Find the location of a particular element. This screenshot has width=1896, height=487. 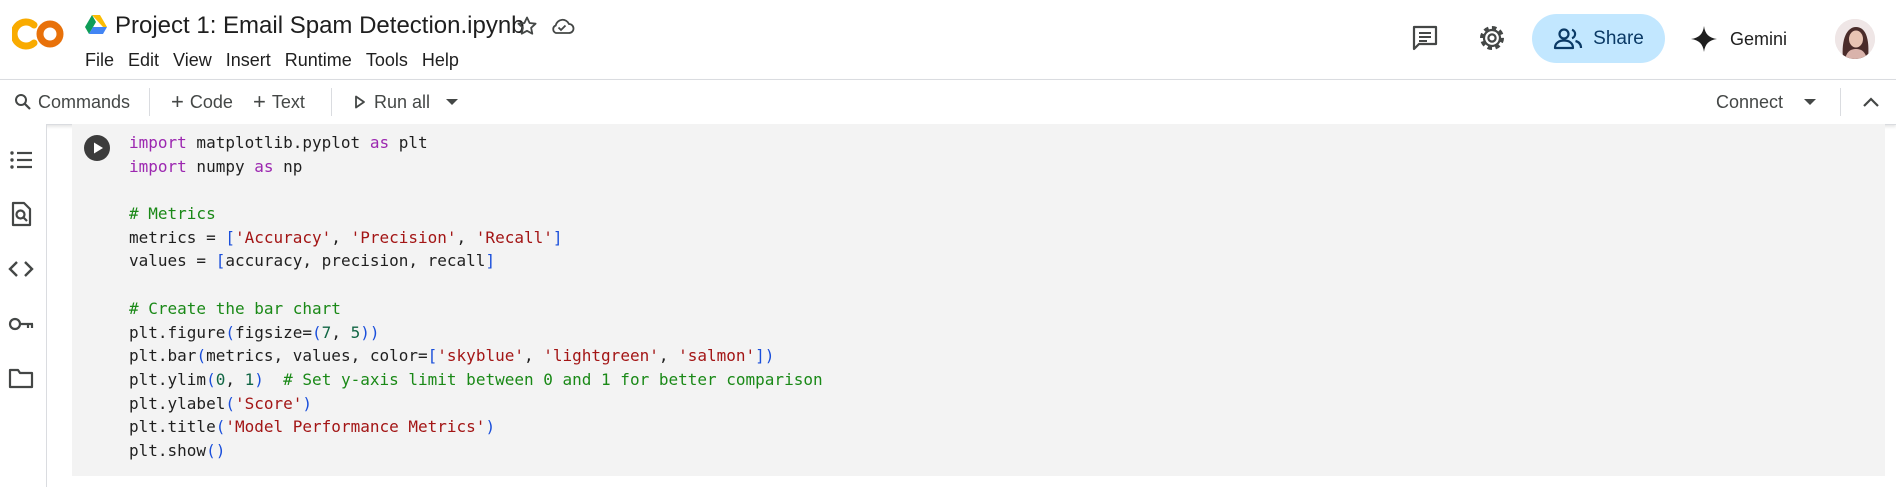

code-token: 'Precision' is located at coordinates (403, 237).